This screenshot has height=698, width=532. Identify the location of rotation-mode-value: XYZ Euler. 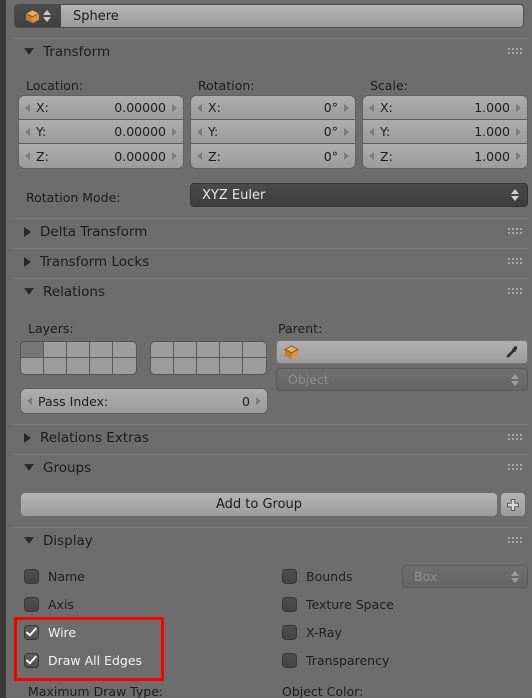
(234, 195).